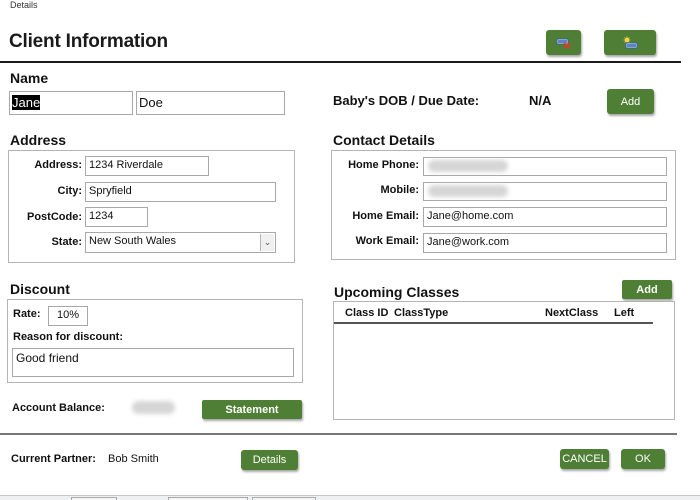 Image resolution: width=700 pixels, height=500 pixels. I want to click on partner-label: Current Partner:, so click(53, 459).